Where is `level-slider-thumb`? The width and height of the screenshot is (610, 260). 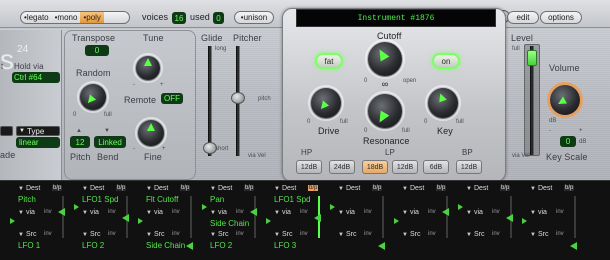
level-slider-thumb is located at coordinates (532, 58).